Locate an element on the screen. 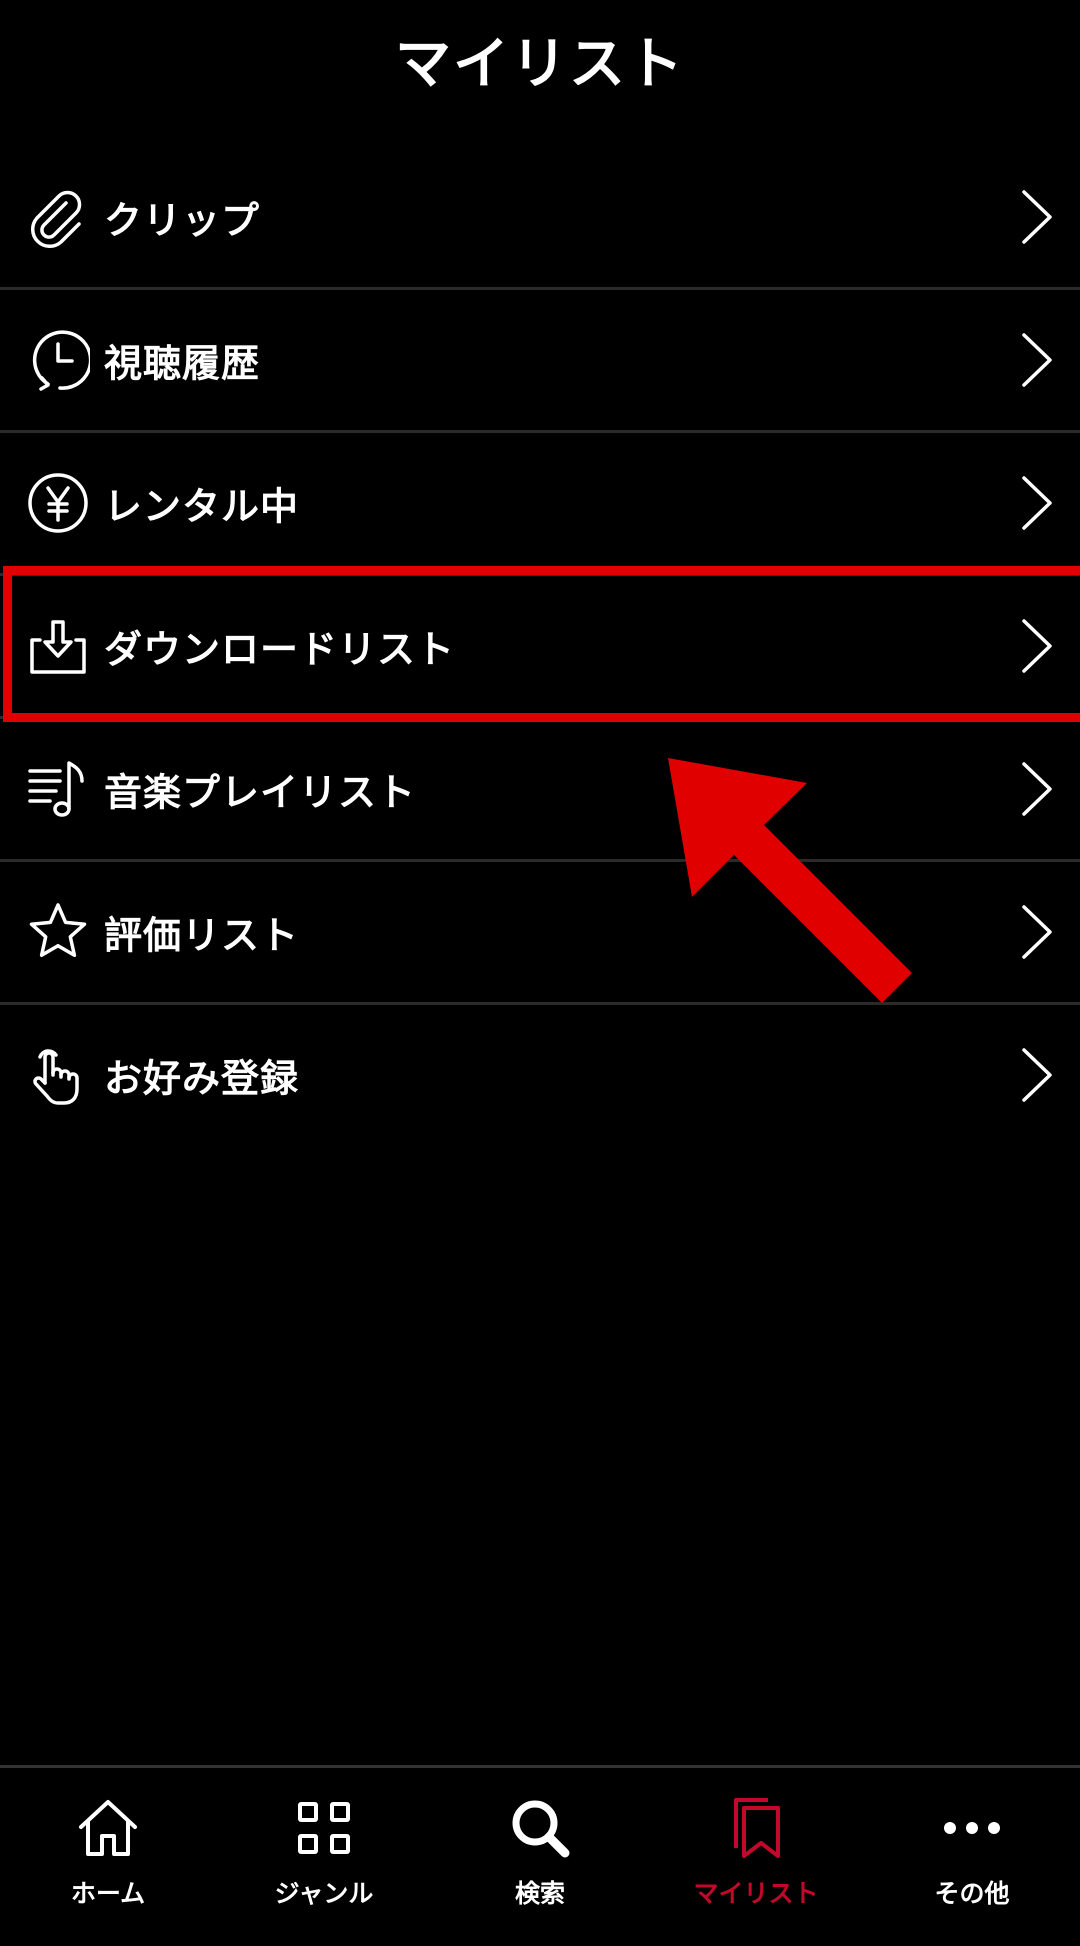  menu-item-label: ダウンロードリスト is located at coordinates (280, 649).